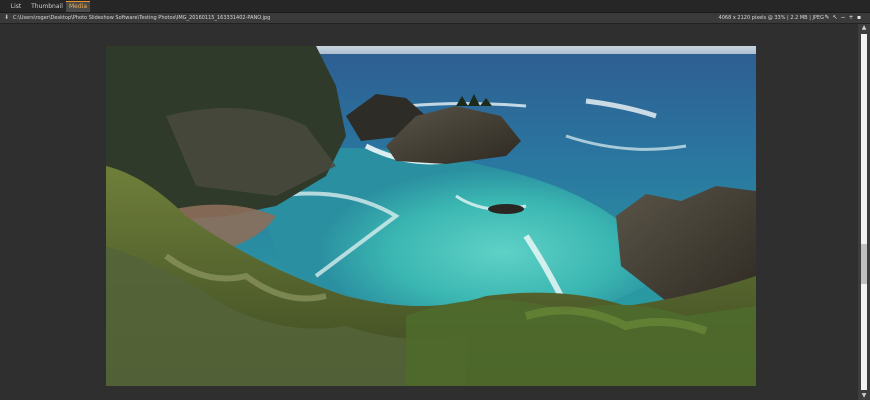  Describe the element at coordinates (435, 6) in the screenshot. I see `view-tabs: List Thumbnail Media` at that location.